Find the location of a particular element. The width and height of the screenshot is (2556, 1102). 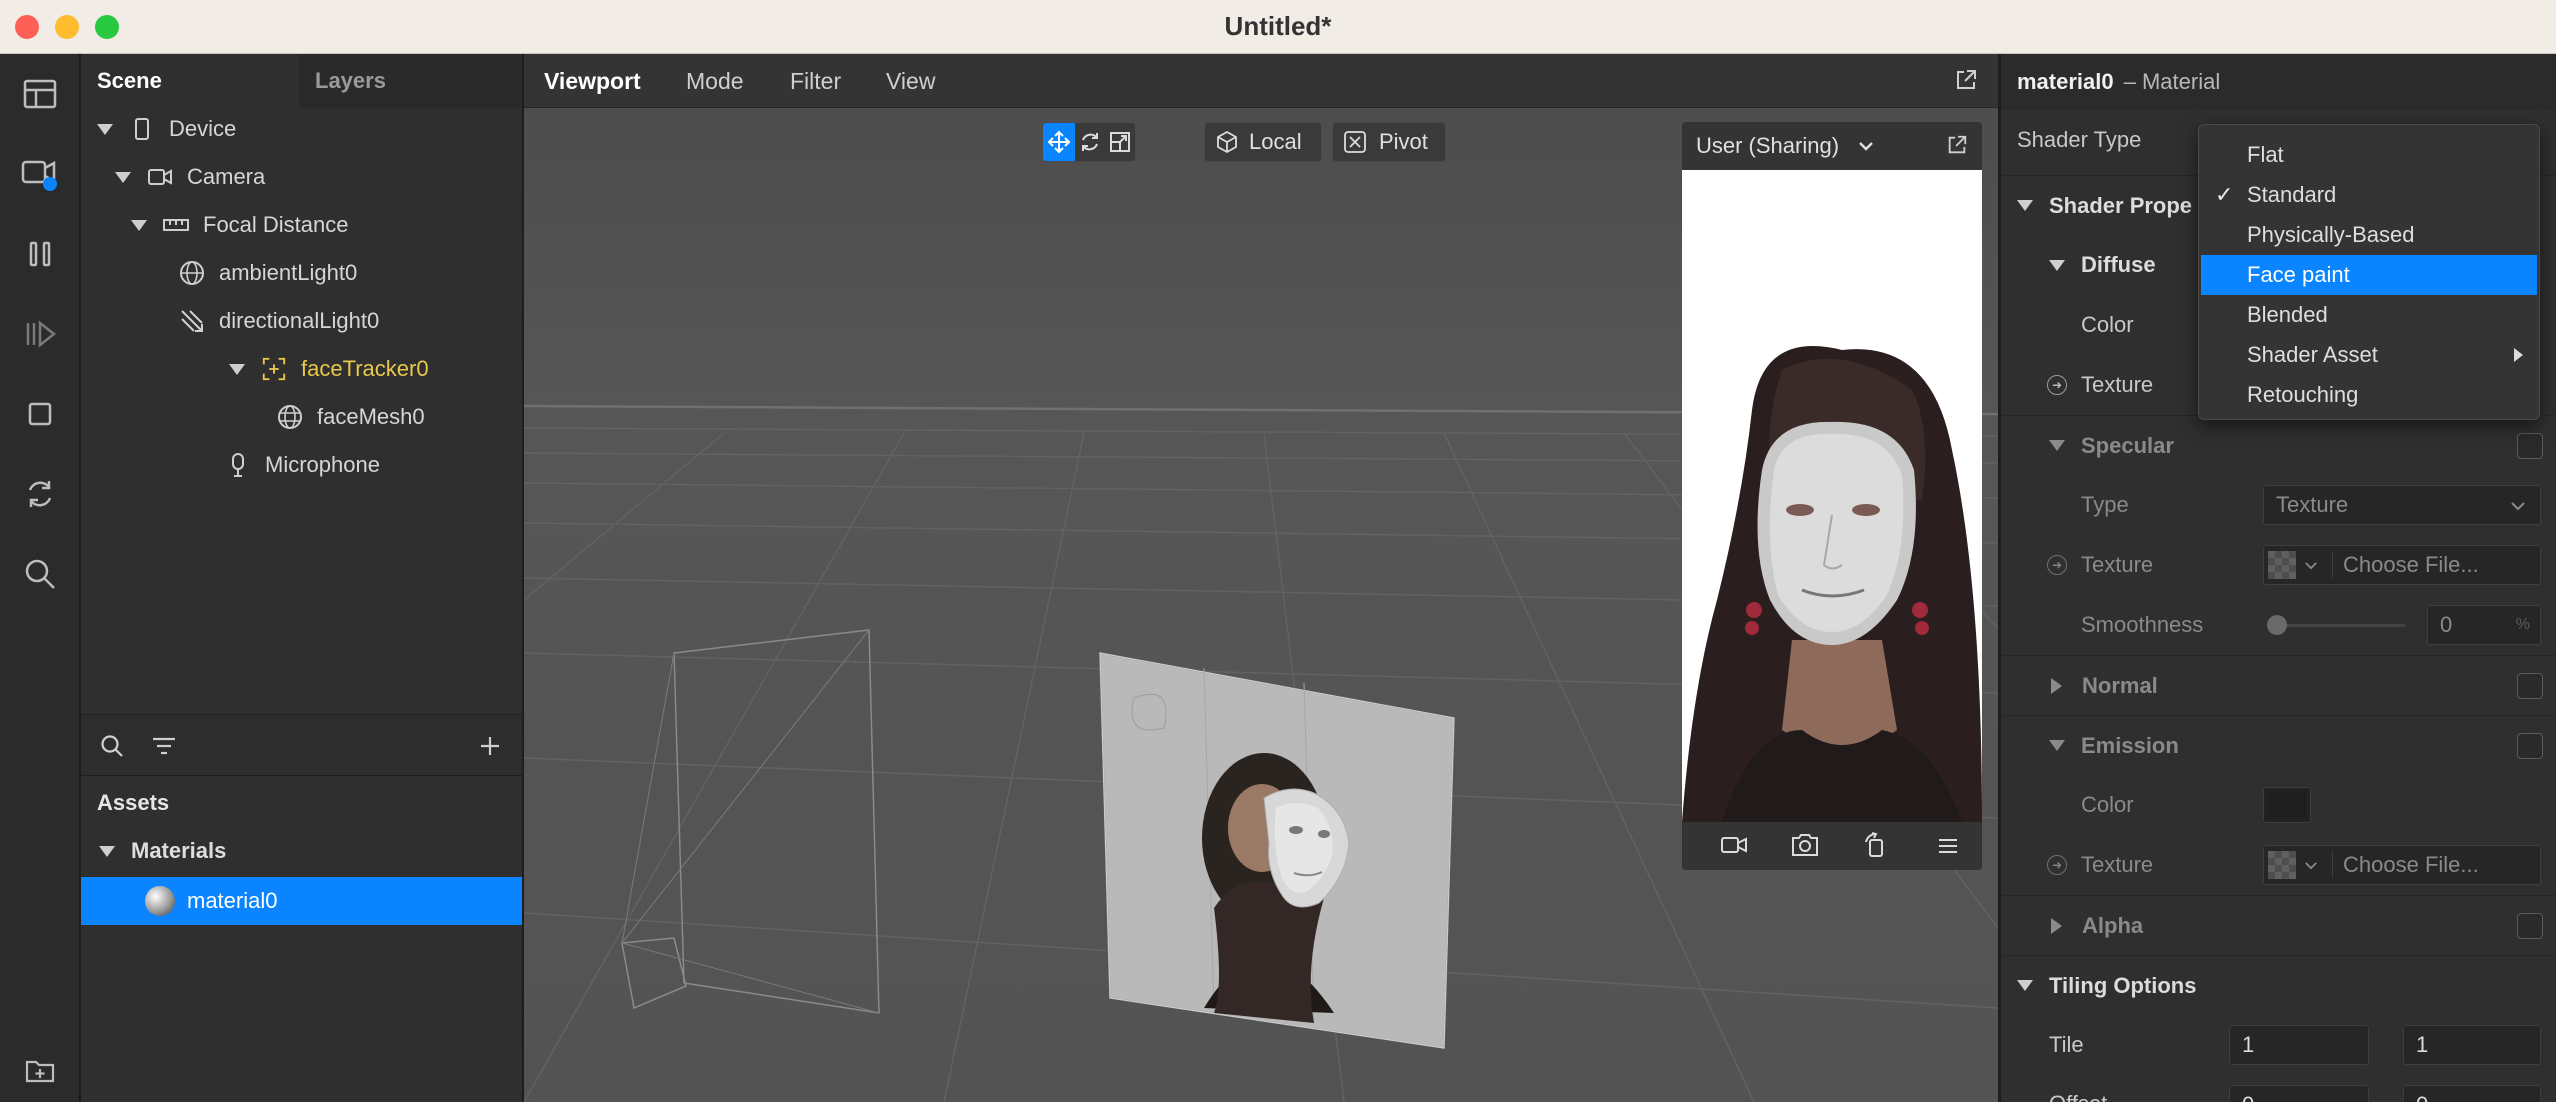

offset-row: Offset 0 0 is located at coordinates (2278, 1088).